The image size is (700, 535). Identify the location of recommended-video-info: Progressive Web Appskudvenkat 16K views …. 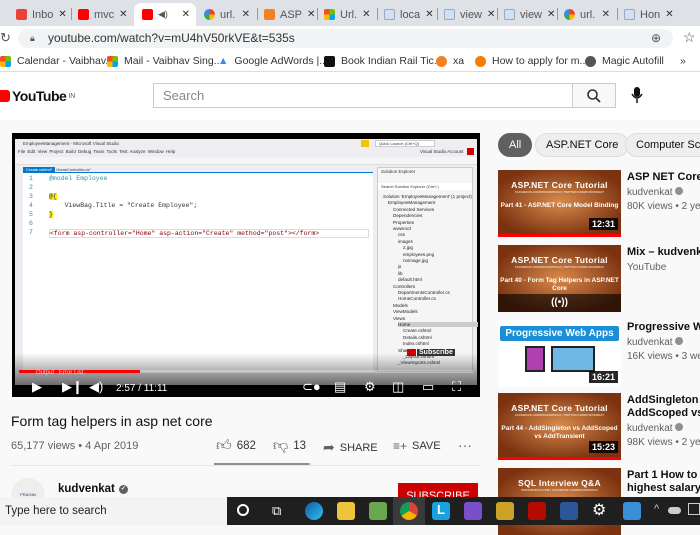
(663, 341).